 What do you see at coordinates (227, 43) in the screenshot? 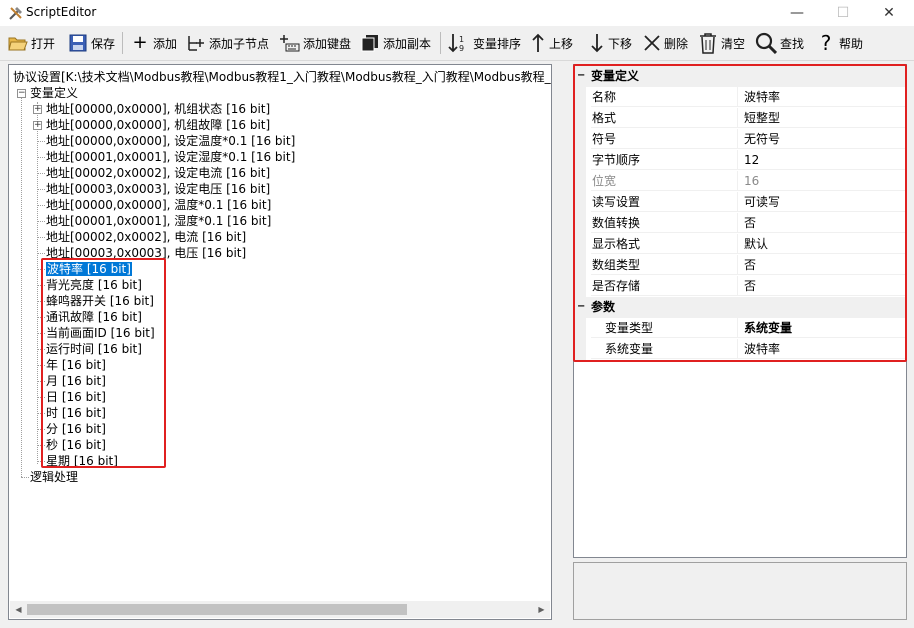
I see `add-child-button: 添加子节点` at bounding box center [227, 43].